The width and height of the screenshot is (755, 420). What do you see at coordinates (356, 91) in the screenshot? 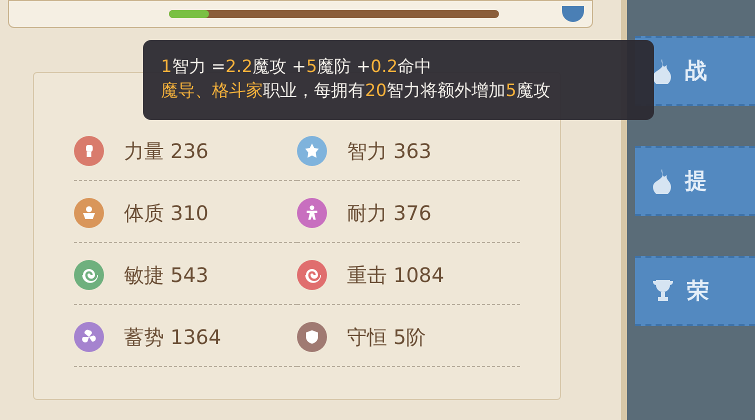
I see `tooltip-text: 魔导、格斗家职业，每拥有20智力将额外增加5魔攻` at bounding box center [356, 91].